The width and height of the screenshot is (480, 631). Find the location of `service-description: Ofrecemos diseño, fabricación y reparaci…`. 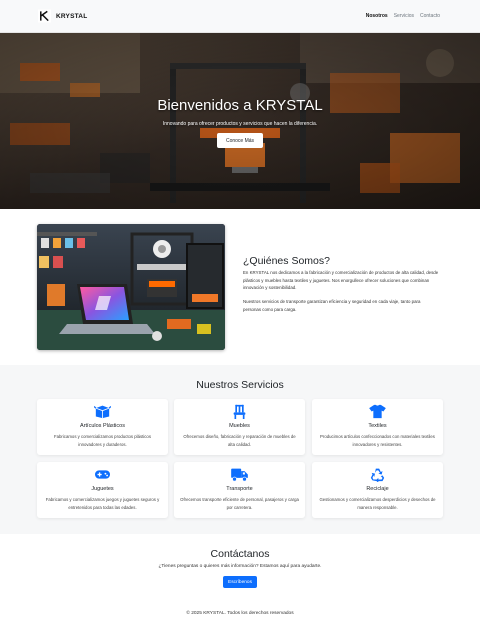

service-description: Ofrecemos diseño, fabricación y reparaci… is located at coordinates (239, 440).